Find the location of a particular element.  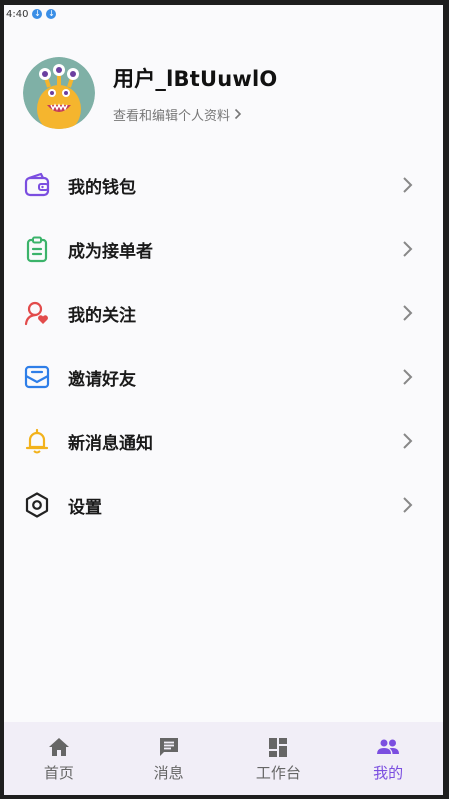

profile-header: 用户_lBtUuwlO 查看和编辑个人资料 is located at coordinates (150, 93).